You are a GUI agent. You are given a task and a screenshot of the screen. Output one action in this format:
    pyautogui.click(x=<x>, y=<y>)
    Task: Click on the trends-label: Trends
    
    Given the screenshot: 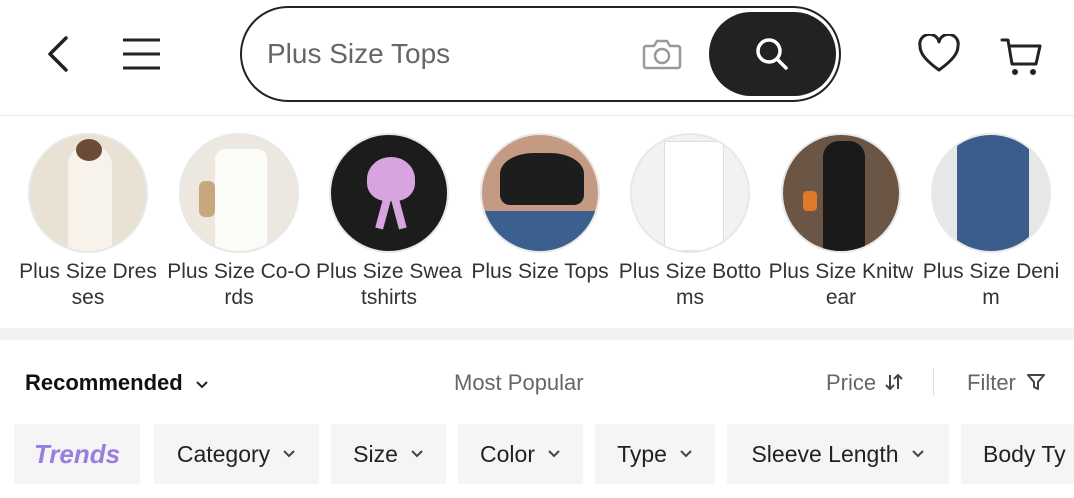 What is the action you would take?
    pyautogui.click(x=77, y=453)
    